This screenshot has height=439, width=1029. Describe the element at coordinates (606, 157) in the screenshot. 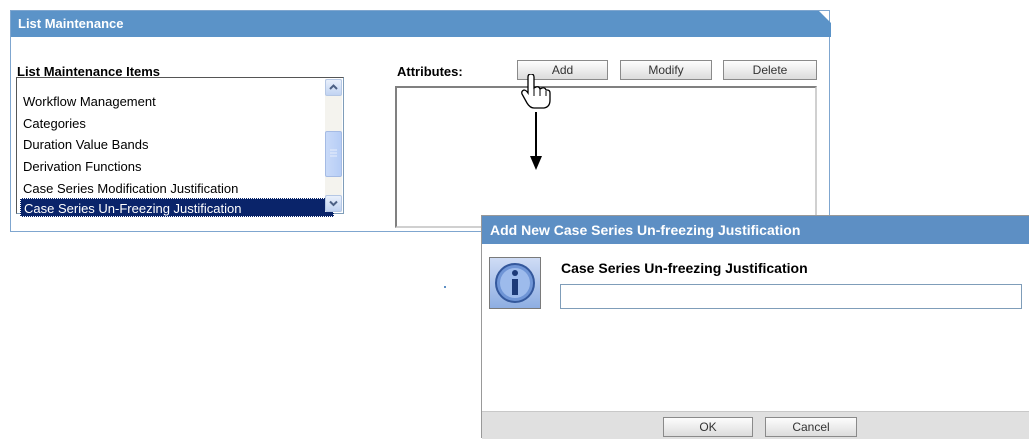

I see `attributes-box` at that location.